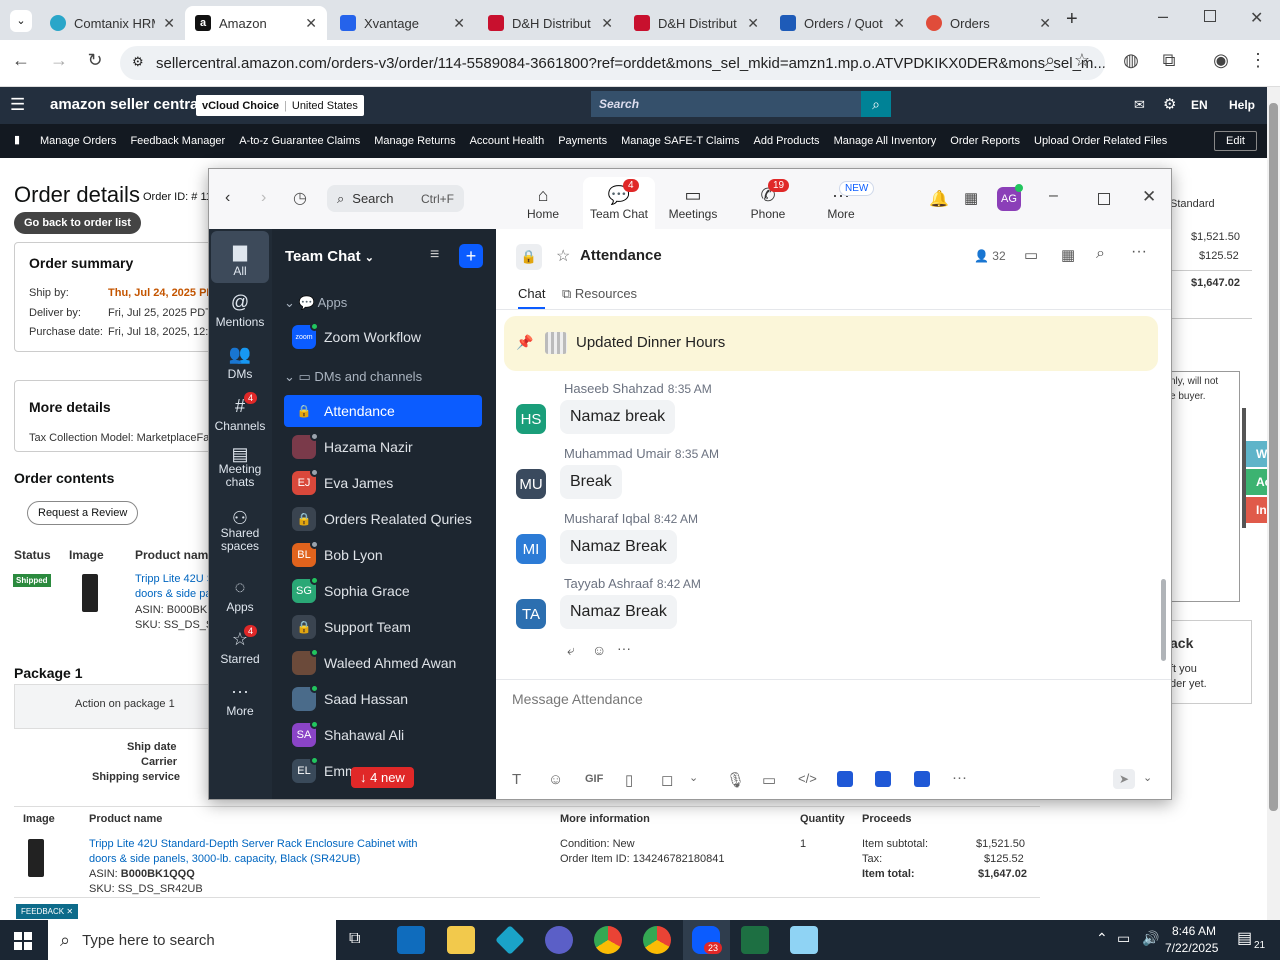  Describe the element at coordinates (17, 105) in the screenshot. I see `hamburger-icon: ☰` at that location.